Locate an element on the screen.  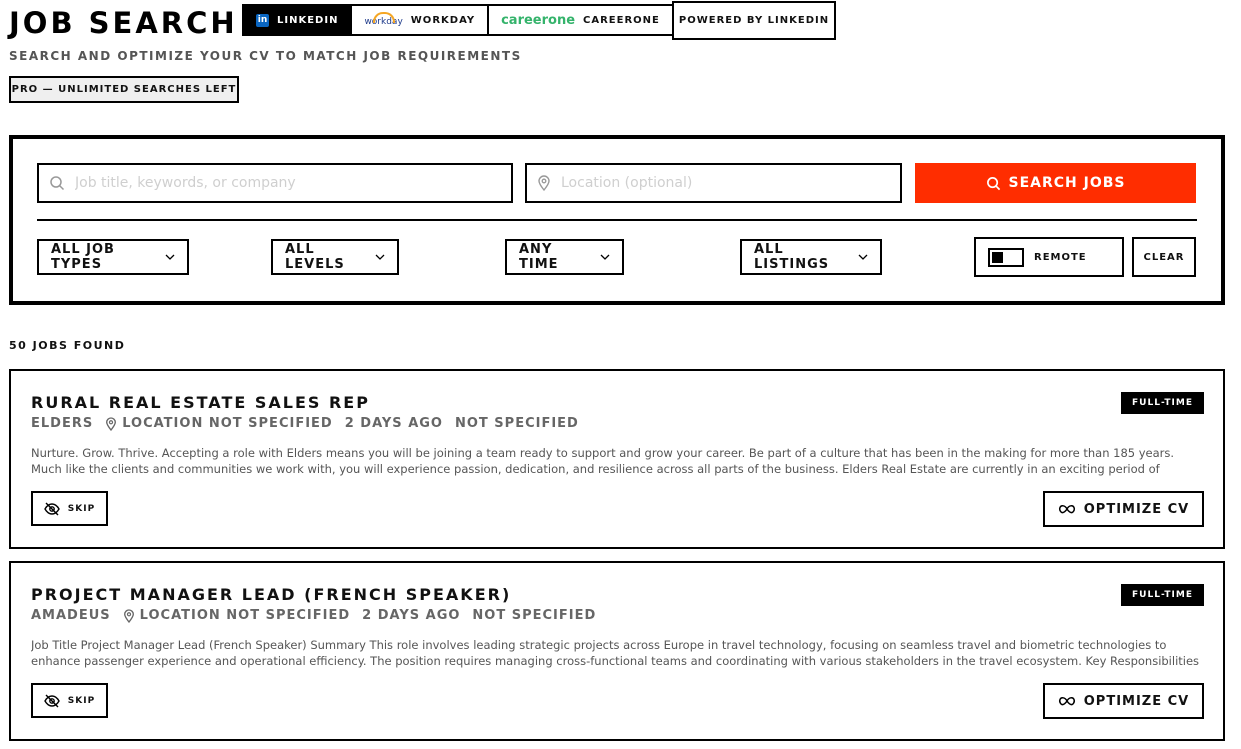
clear-button: CLEAR is located at coordinates (1164, 257).